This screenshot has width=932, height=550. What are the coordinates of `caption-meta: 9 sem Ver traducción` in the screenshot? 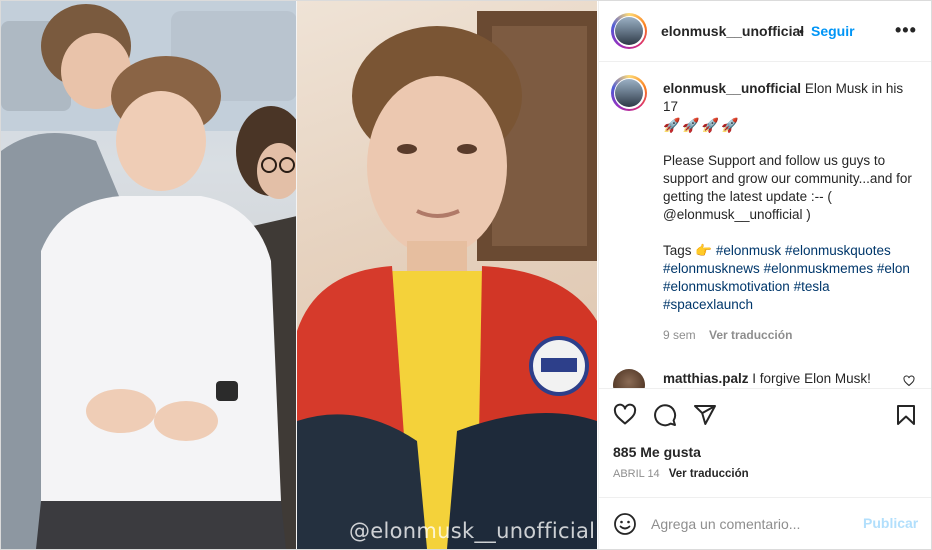 It's located at (727, 335).